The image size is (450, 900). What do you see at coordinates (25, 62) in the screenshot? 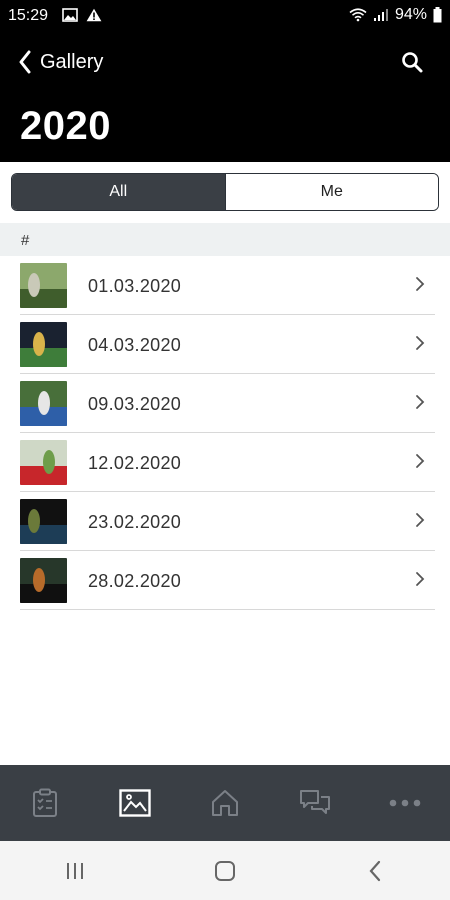
I see `chevron-left-icon` at bounding box center [25, 62].